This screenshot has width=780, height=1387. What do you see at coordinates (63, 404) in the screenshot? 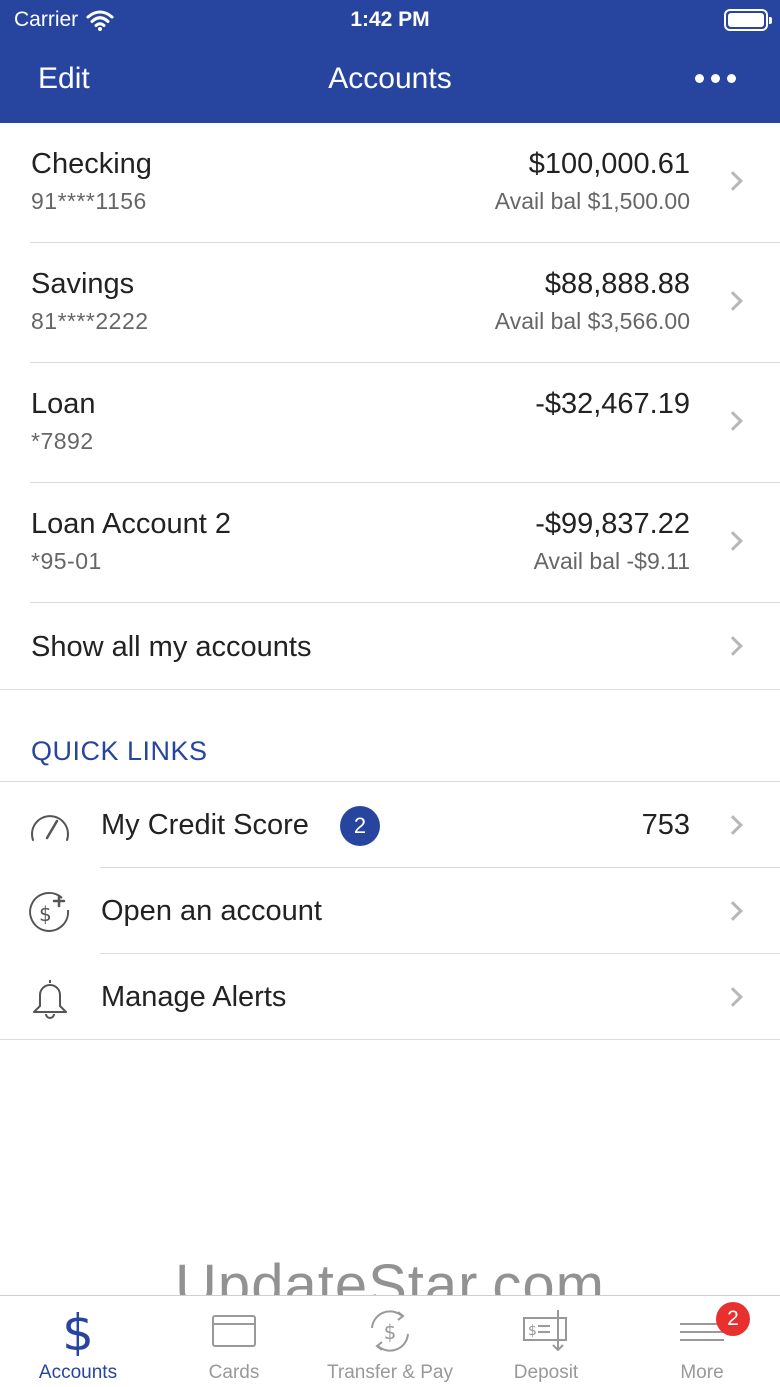
I see `account-name: Loan` at bounding box center [63, 404].